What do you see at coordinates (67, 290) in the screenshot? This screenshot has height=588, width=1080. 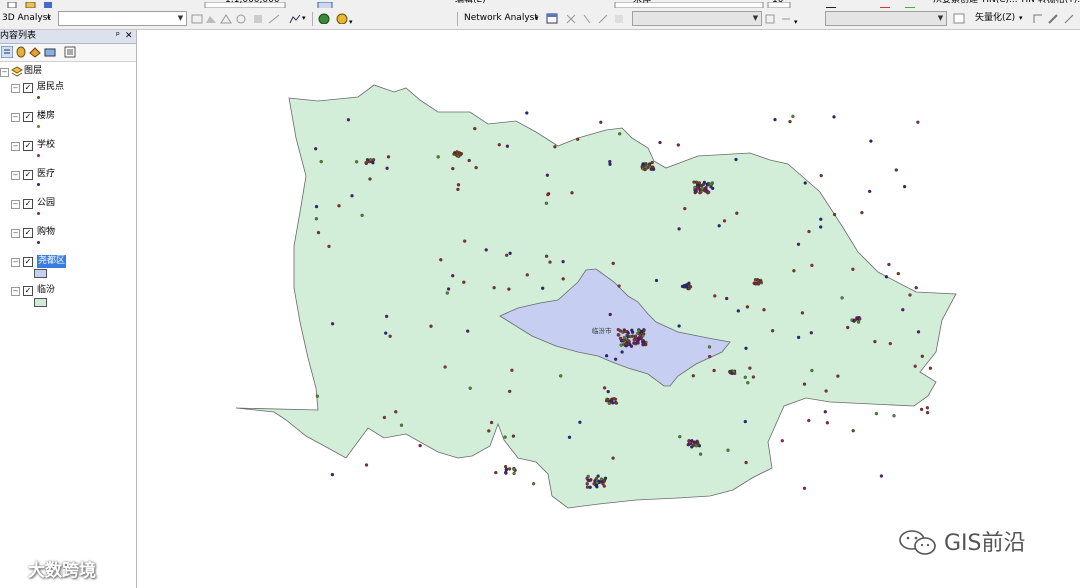 I see `layer-row: − ✓ 临汾` at bounding box center [67, 290].